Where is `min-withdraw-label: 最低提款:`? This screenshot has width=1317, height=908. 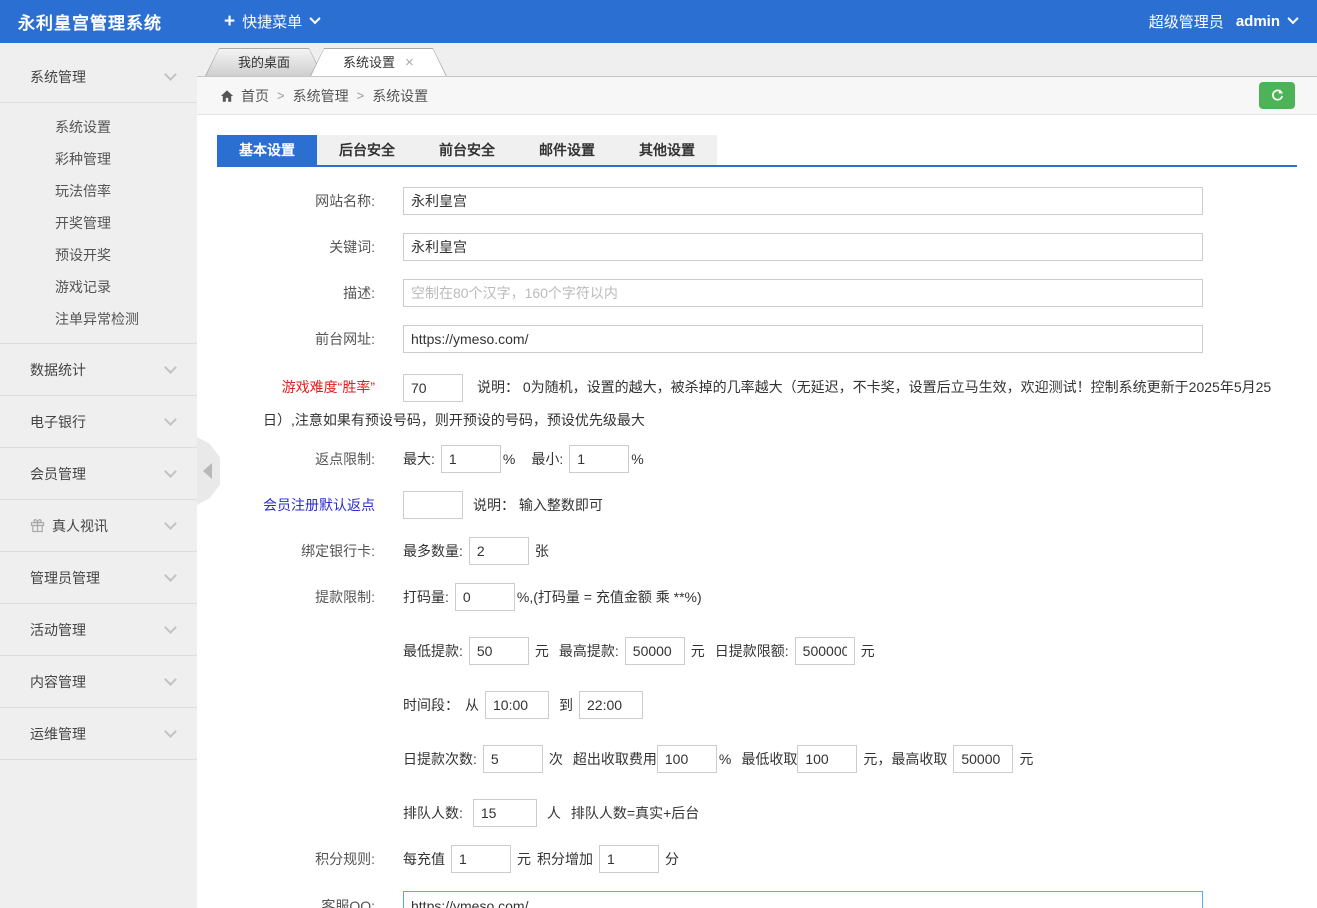
min-withdraw-label: 最低提款: is located at coordinates (433, 651).